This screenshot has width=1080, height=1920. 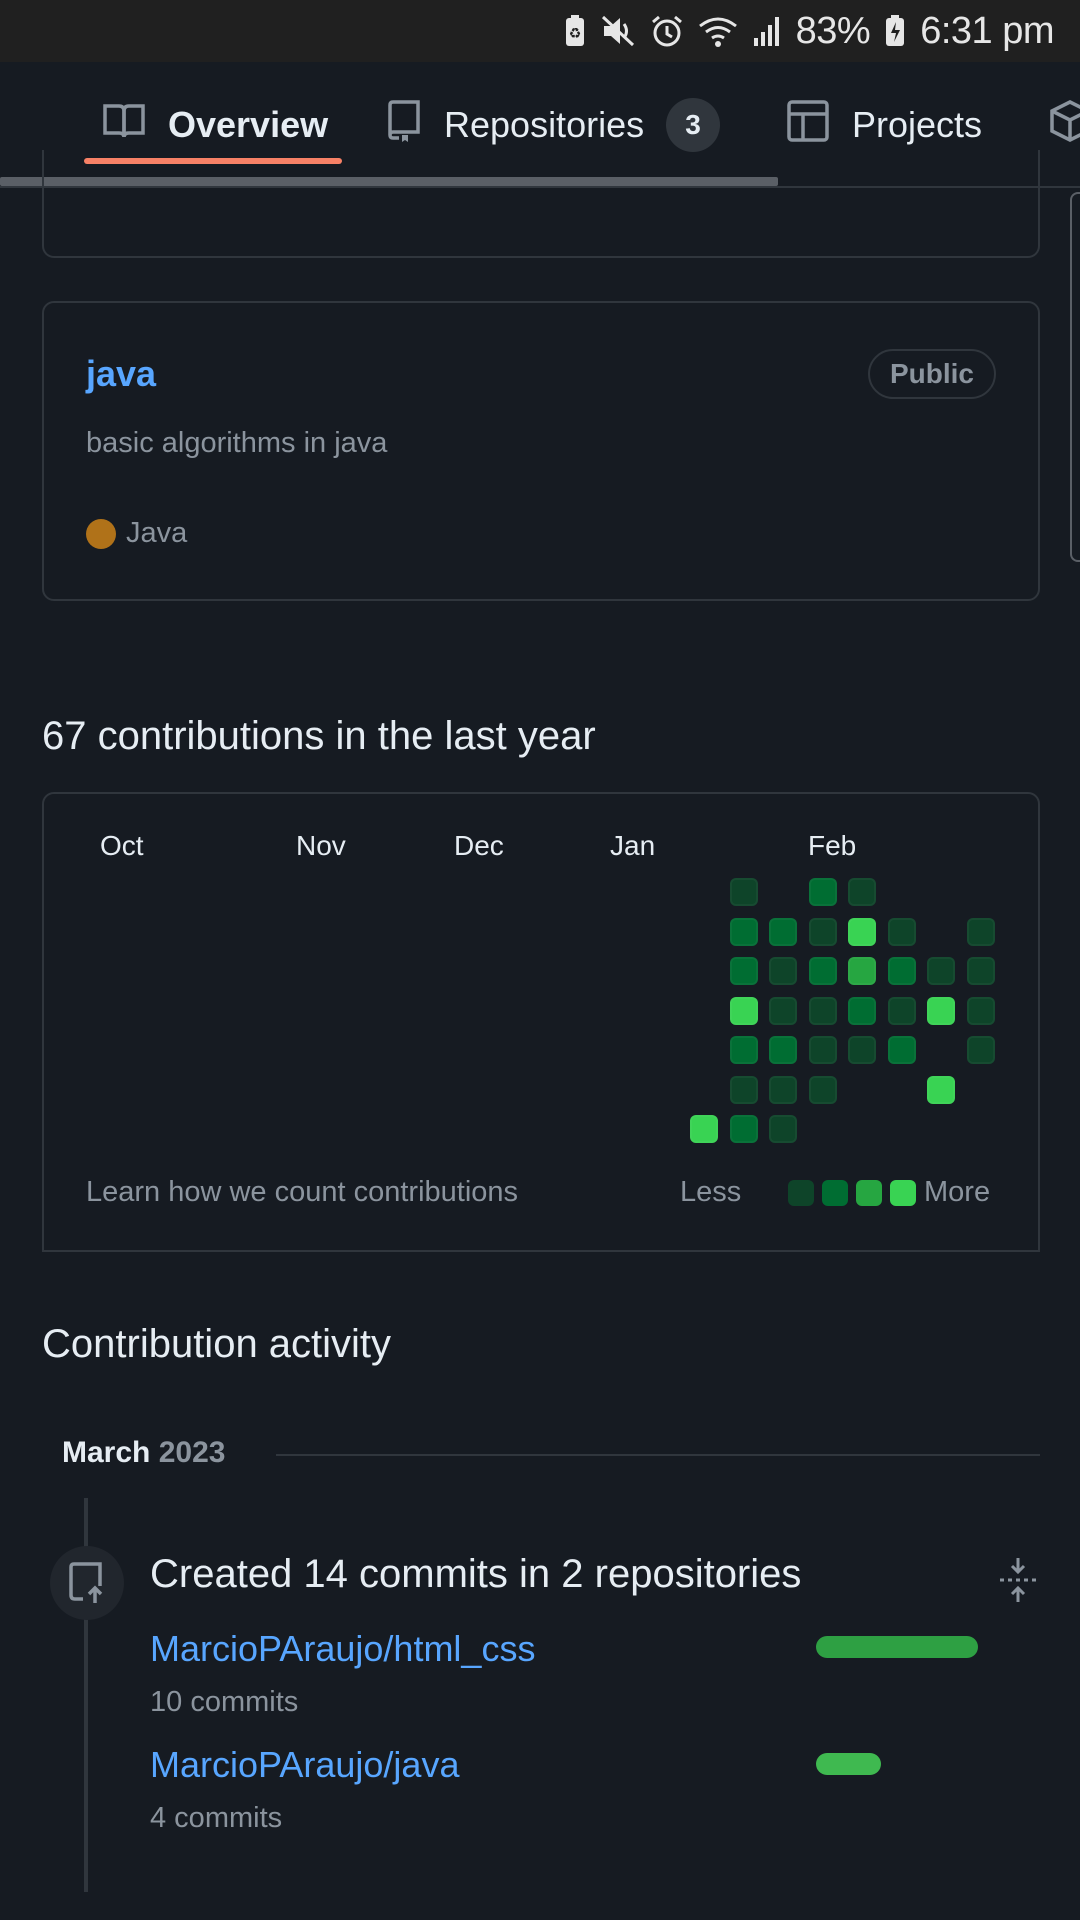 What do you see at coordinates (832, 845) in the screenshot?
I see `month-label: Feb` at bounding box center [832, 845].